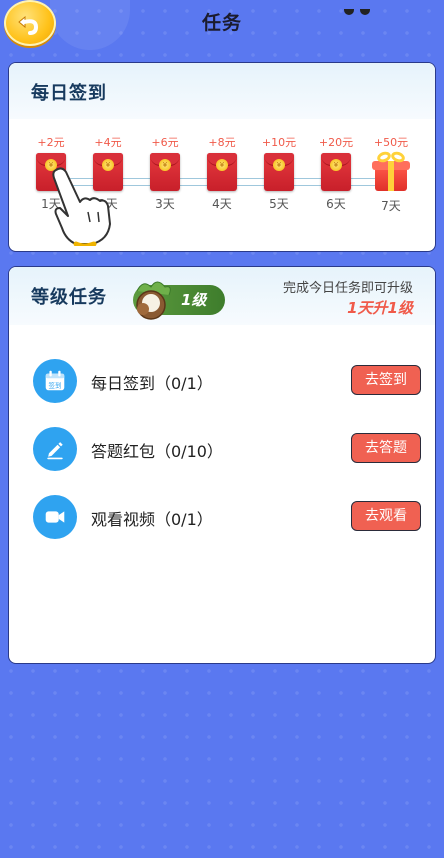 This screenshot has height=858, width=444. I want to click on go-watch-button: 去观看, so click(386, 516).